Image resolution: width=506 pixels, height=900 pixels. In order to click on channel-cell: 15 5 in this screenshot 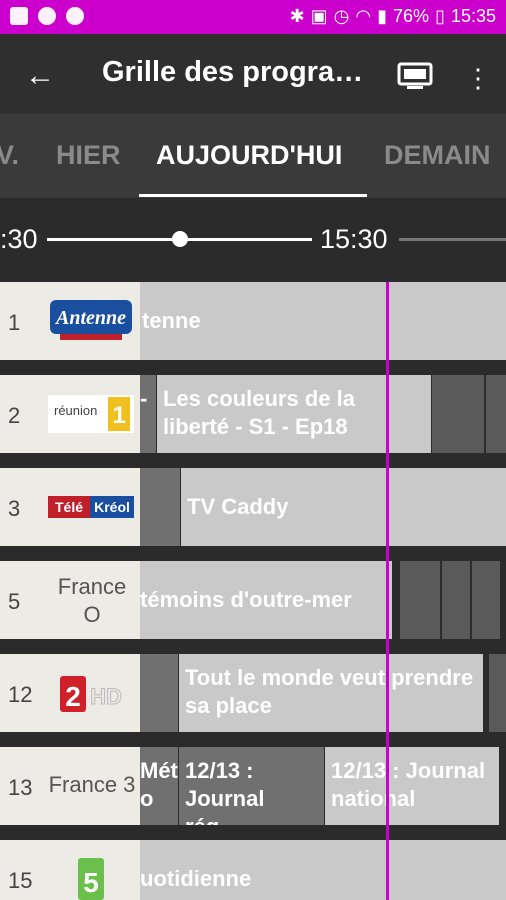, I will do `click(70, 870)`.